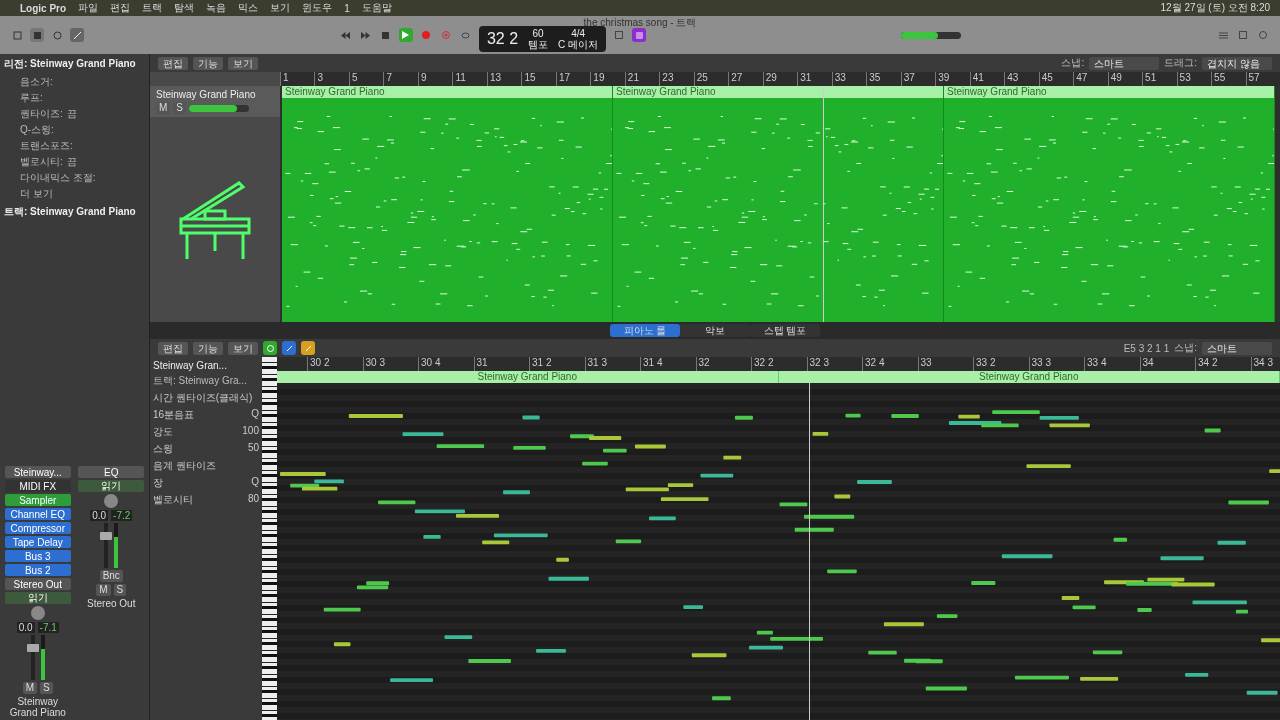  Describe the element at coordinates (215, 94) in the screenshot. I see `track-name: Steinway Grand Piano` at that location.